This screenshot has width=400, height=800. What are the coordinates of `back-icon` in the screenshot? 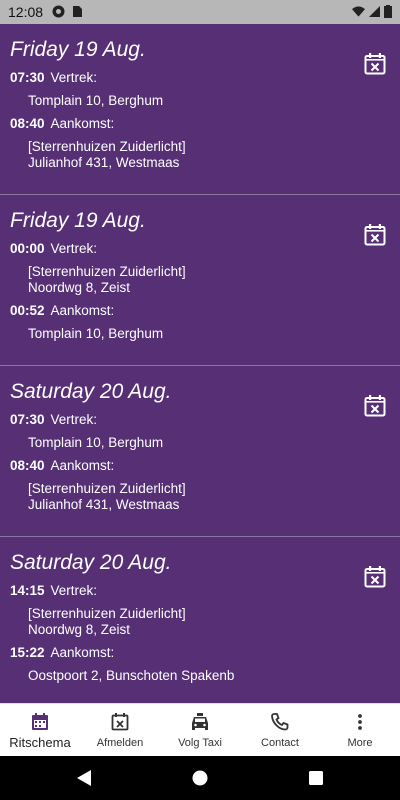 It's located at (84, 778).